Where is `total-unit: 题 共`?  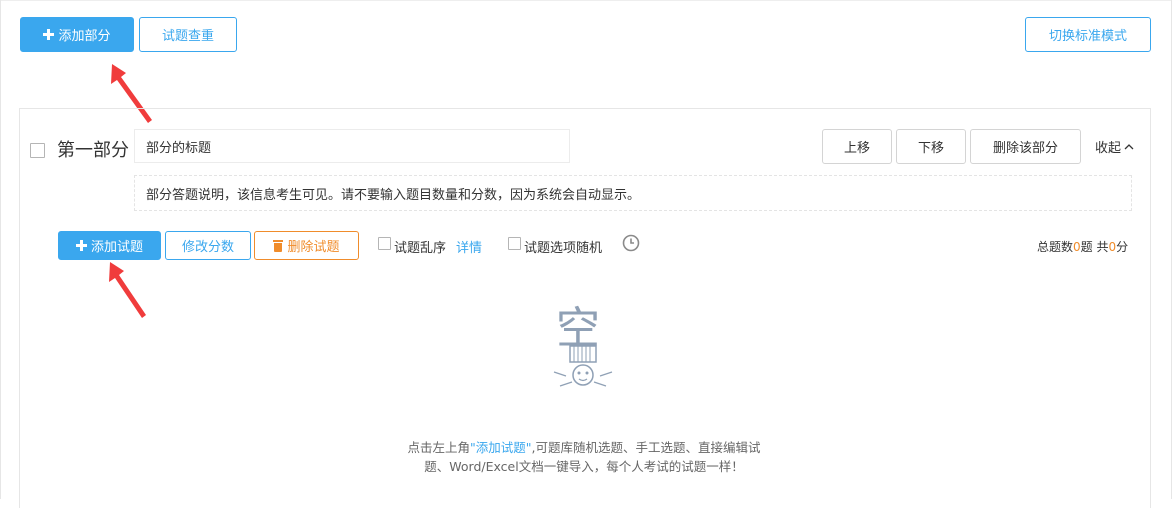
total-unit: 题 共 is located at coordinates (1094, 247).